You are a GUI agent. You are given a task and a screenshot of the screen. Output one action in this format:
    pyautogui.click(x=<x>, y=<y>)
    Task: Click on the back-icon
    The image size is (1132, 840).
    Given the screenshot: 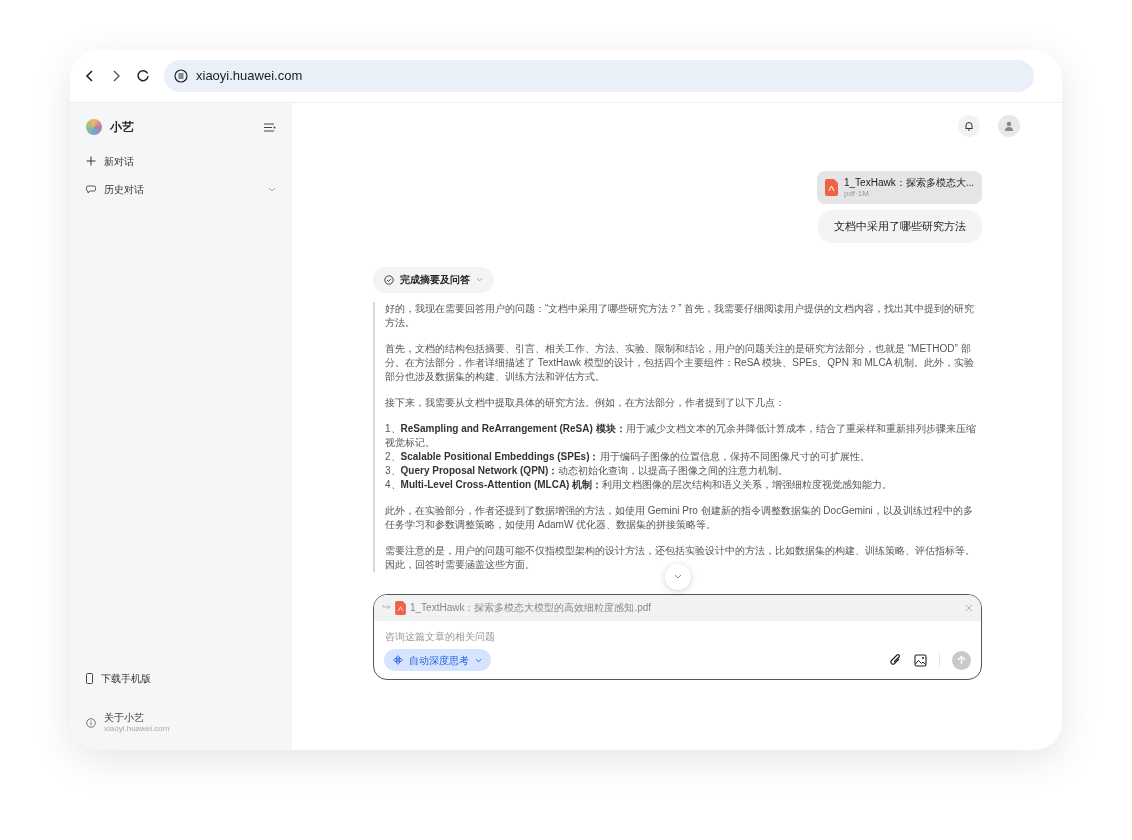 What is the action you would take?
    pyautogui.click(x=90, y=76)
    